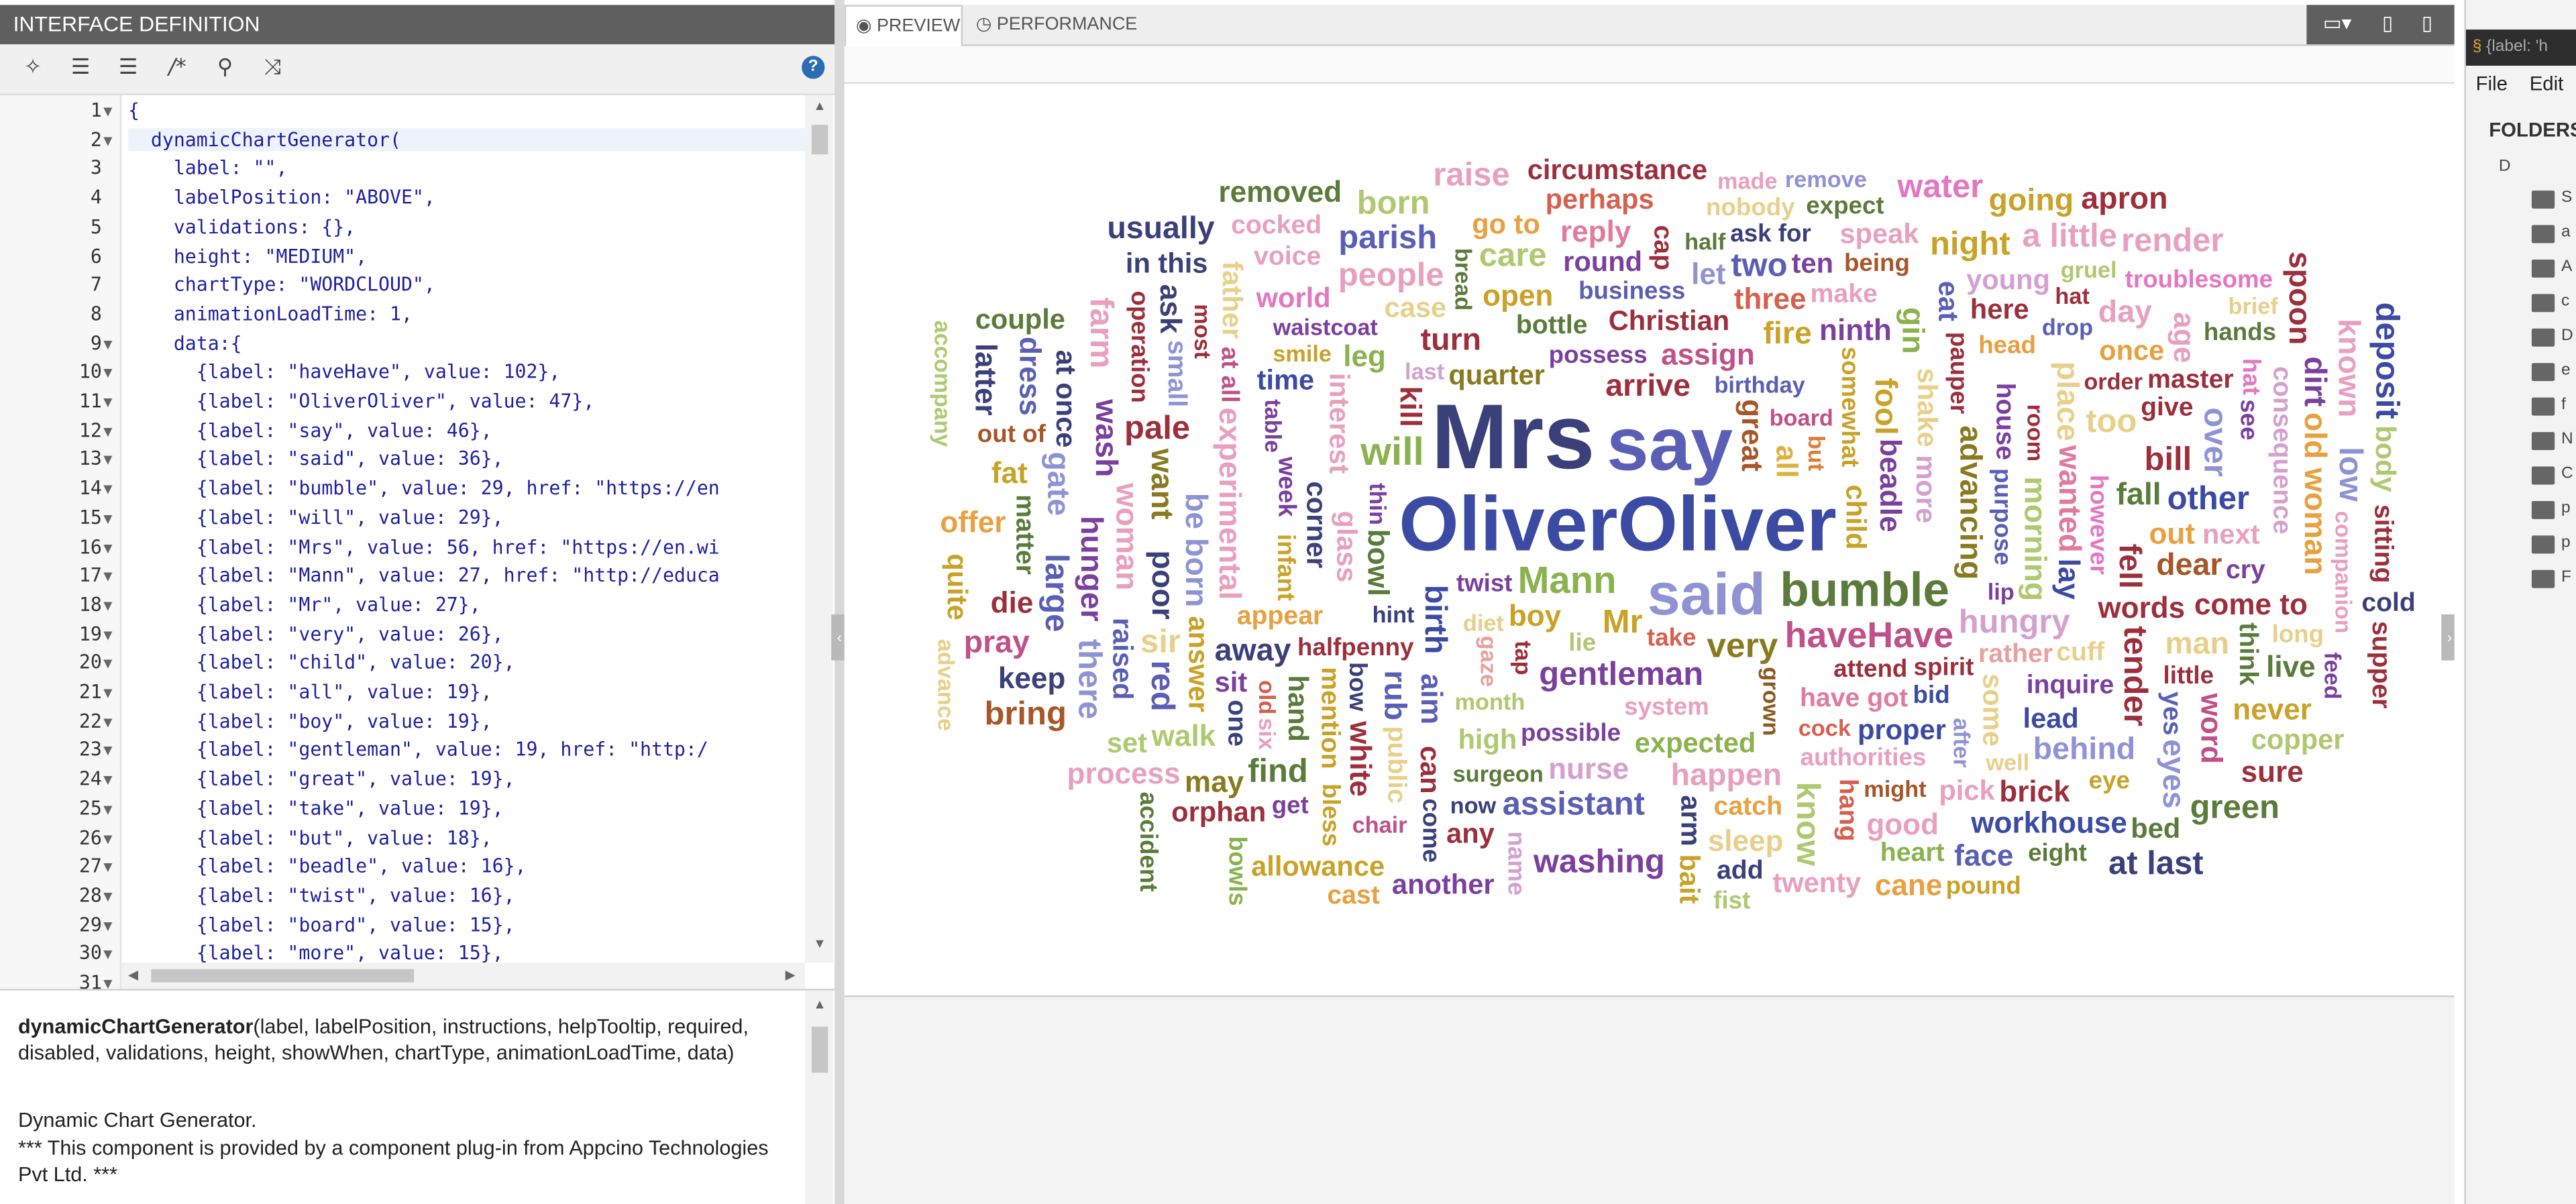  I want to click on word-cloud-word: inquire, so click(2070, 685).